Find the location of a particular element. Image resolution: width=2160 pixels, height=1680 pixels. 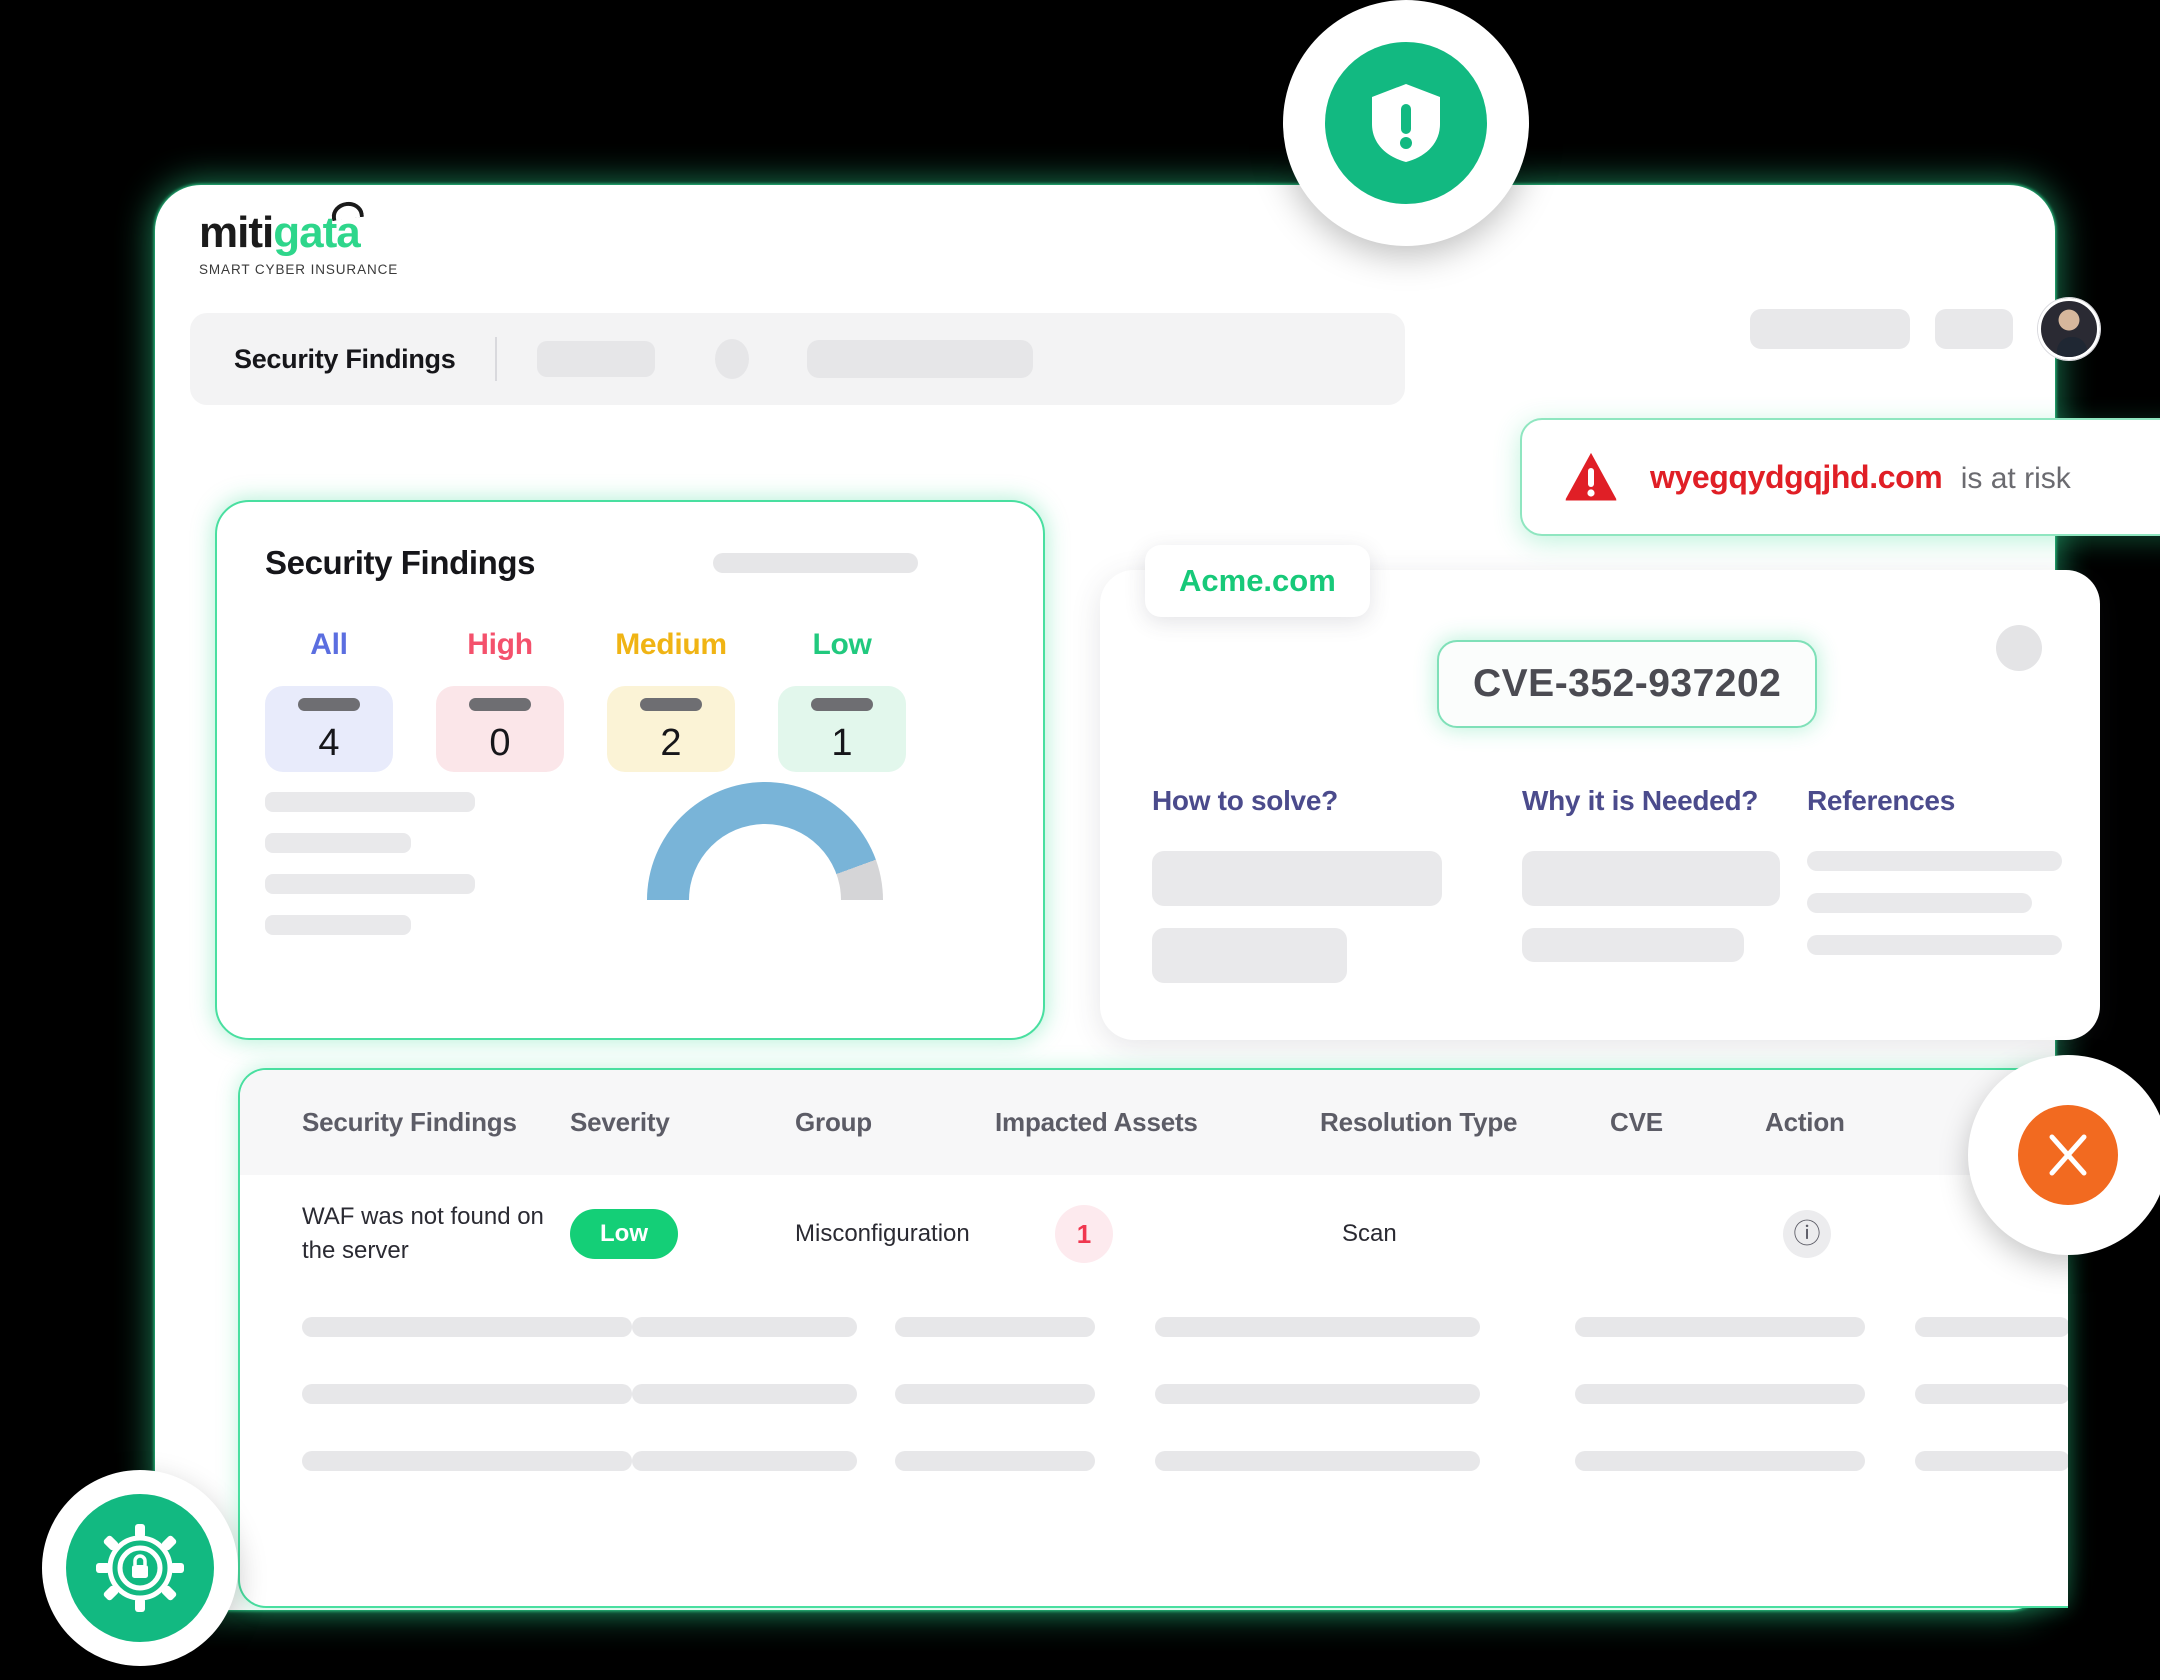

info-circle-icon: ⓘ is located at coordinates (1807, 1234).